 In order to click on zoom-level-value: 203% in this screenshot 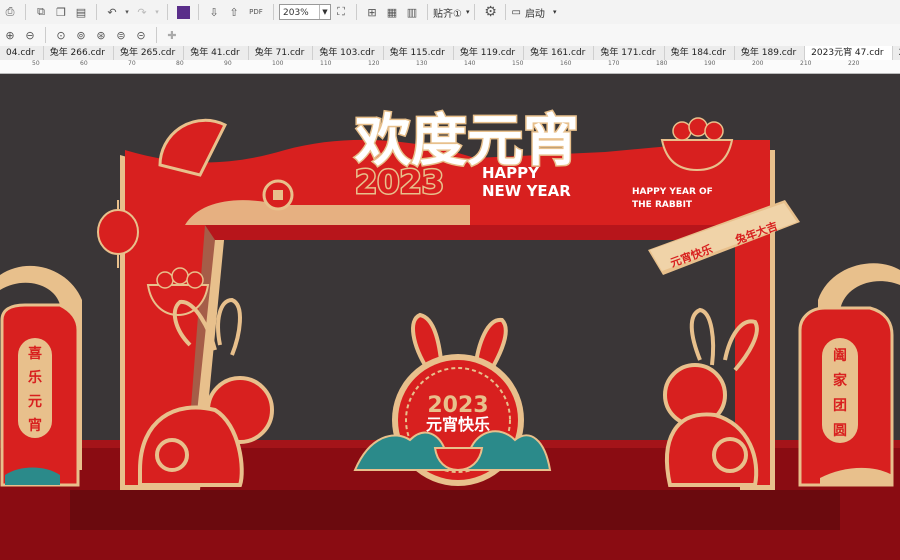, I will do `click(296, 13)`.